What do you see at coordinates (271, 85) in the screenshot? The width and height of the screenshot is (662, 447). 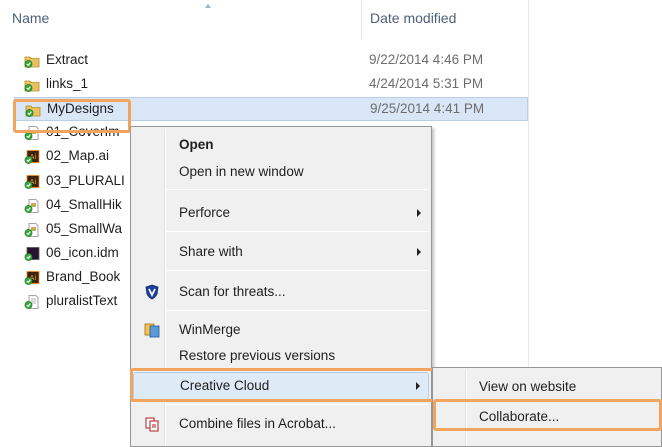 I see `file-row: links_1 4/24/2014 5:31 PM` at bounding box center [271, 85].